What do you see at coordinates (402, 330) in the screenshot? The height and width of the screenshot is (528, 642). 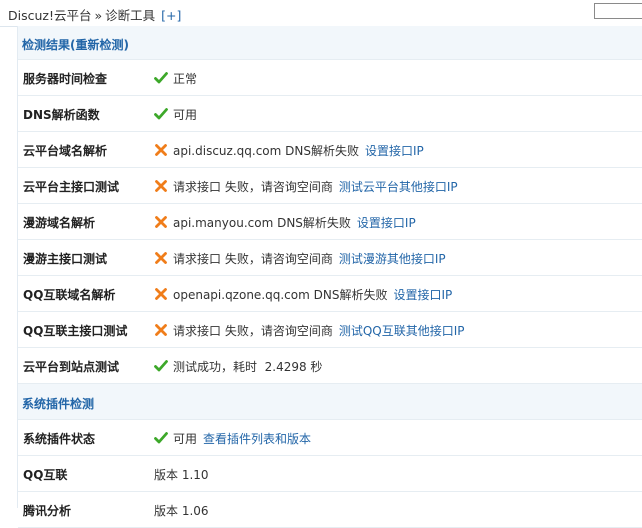 I see `result-link: 测试QQ互联其他接口IP` at bounding box center [402, 330].